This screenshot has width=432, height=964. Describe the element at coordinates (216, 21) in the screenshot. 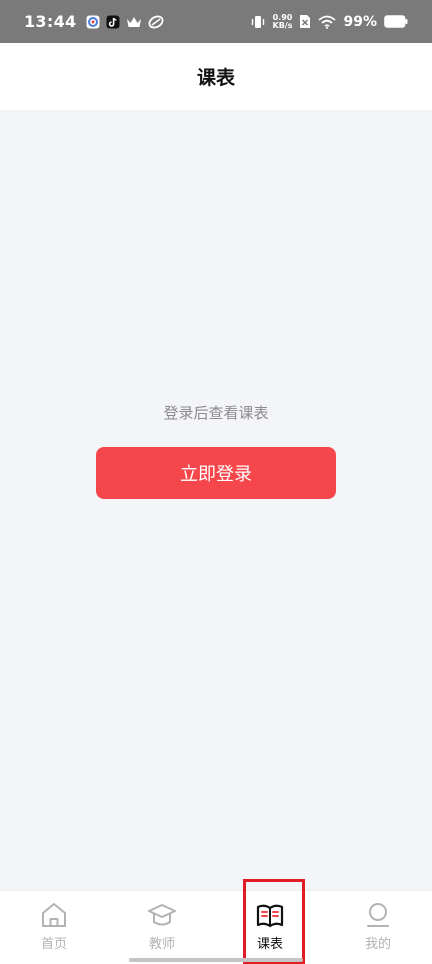

I see `status-bar: 13:44 0.90 KB/s 99%` at that location.